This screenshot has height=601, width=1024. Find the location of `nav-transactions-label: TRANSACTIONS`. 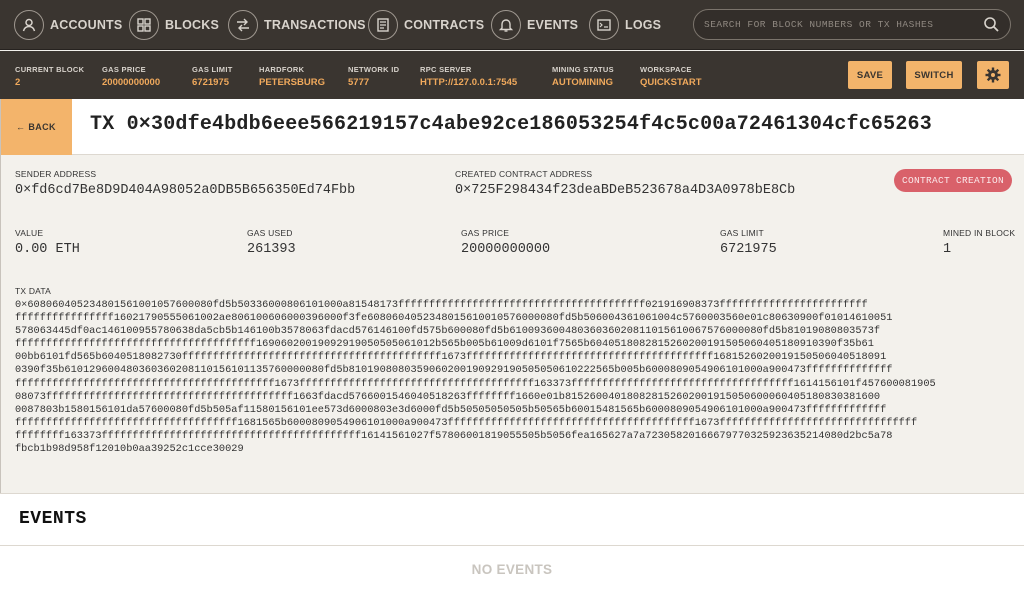

nav-transactions-label: TRANSACTIONS is located at coordinates (315, 25).